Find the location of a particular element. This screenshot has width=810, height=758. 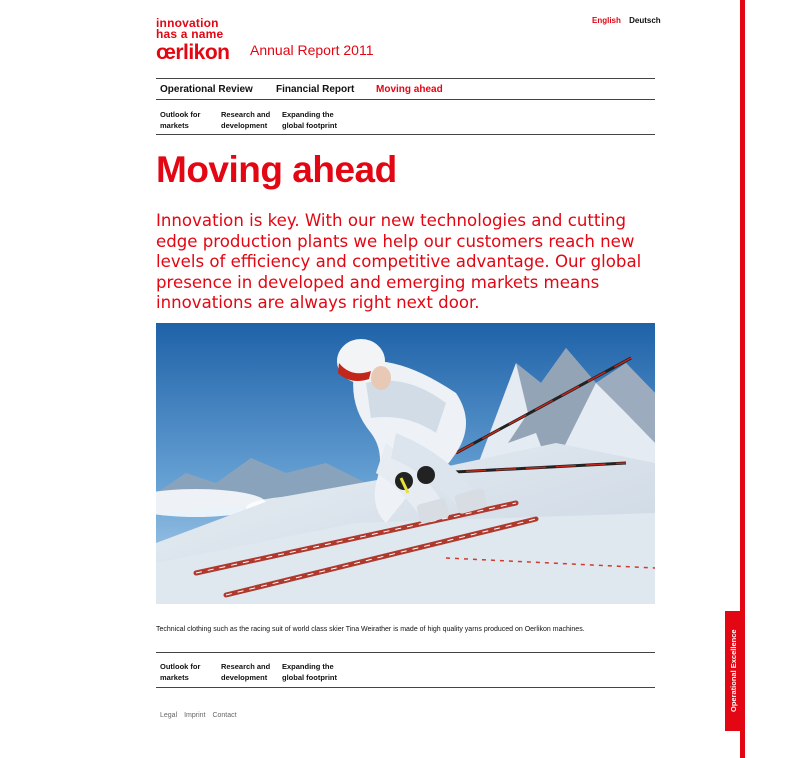

lang-english: English is located at coordinates (606, 20).